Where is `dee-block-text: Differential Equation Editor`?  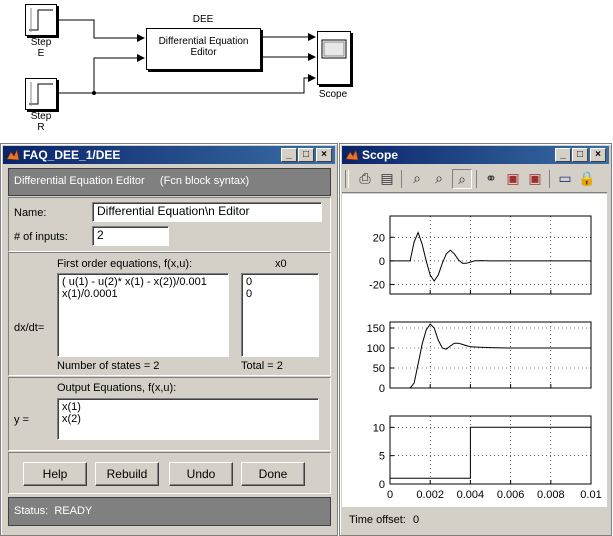 dee-block-text: Differential Equation Editor is located at coordinates (203, 47).